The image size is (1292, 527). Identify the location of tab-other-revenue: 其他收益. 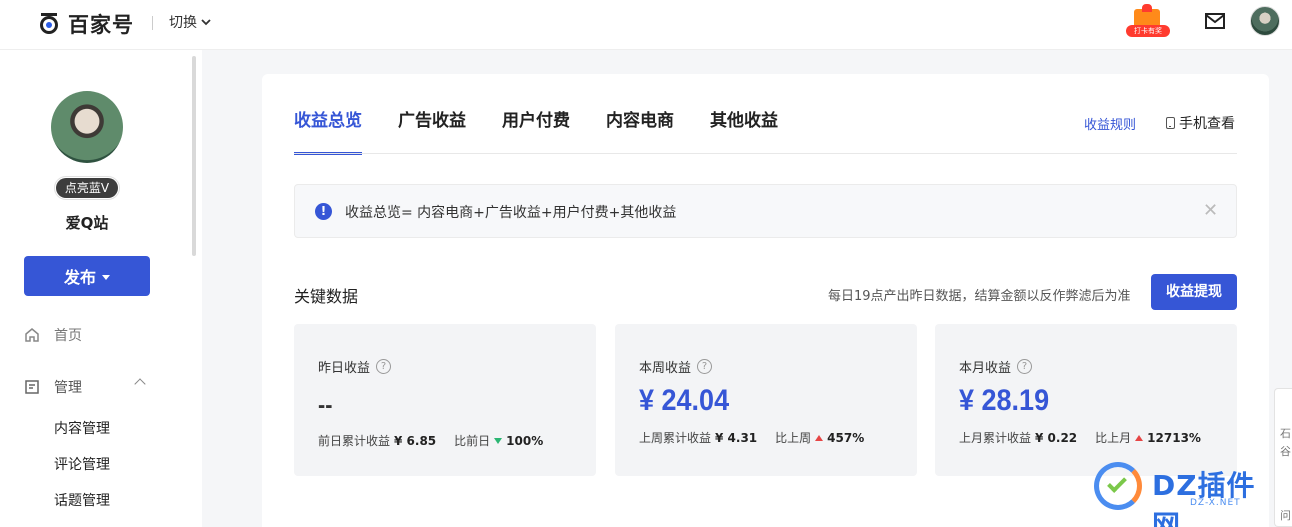
(744, 130).